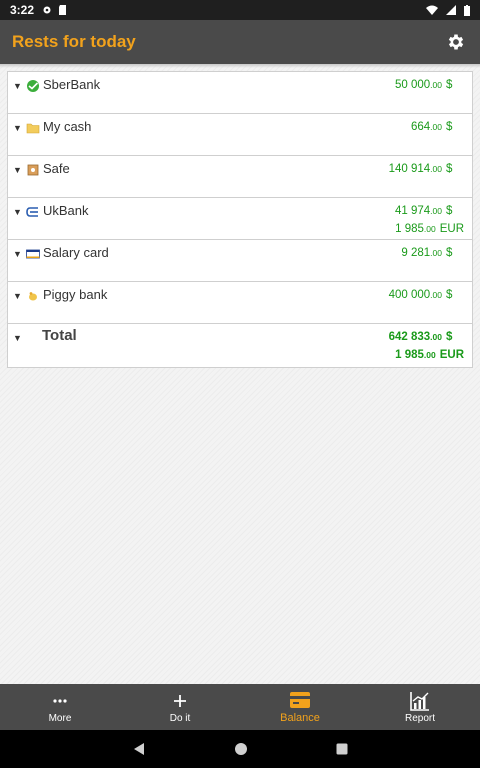 The width and height of the screenshot is (480, 768). Describe the element at coordinates (32, 212) in the screenshot. I see `ukbank-icon` at that location.